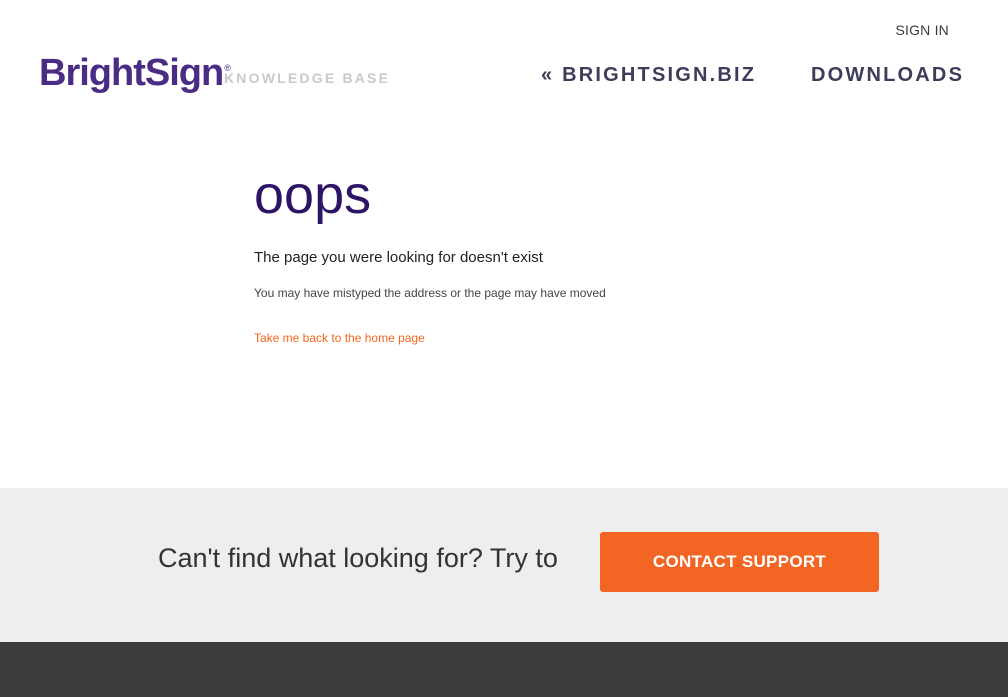  What do you see at coordinates (922, 30) in the screenshot?
I see `sign-in-link: SIGN IN` at bounding box center [922, 30].